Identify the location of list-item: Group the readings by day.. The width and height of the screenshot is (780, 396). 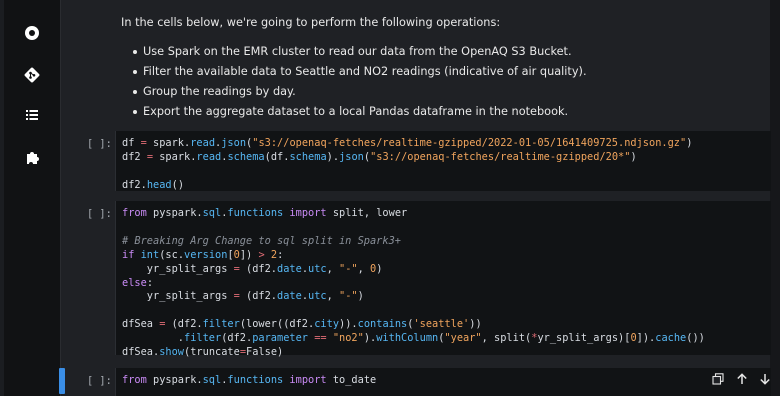
(437, 91).